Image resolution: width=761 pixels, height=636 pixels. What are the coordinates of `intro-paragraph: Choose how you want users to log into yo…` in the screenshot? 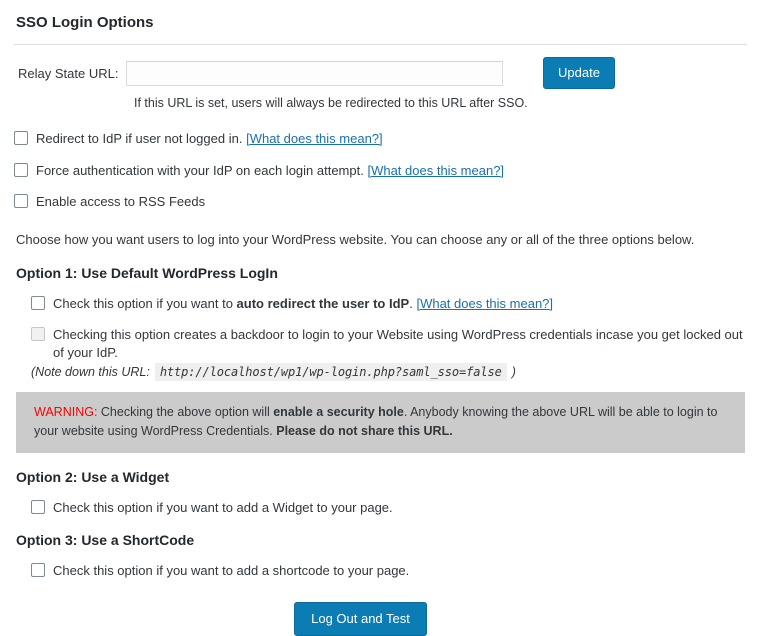 It's located at (355, 239).